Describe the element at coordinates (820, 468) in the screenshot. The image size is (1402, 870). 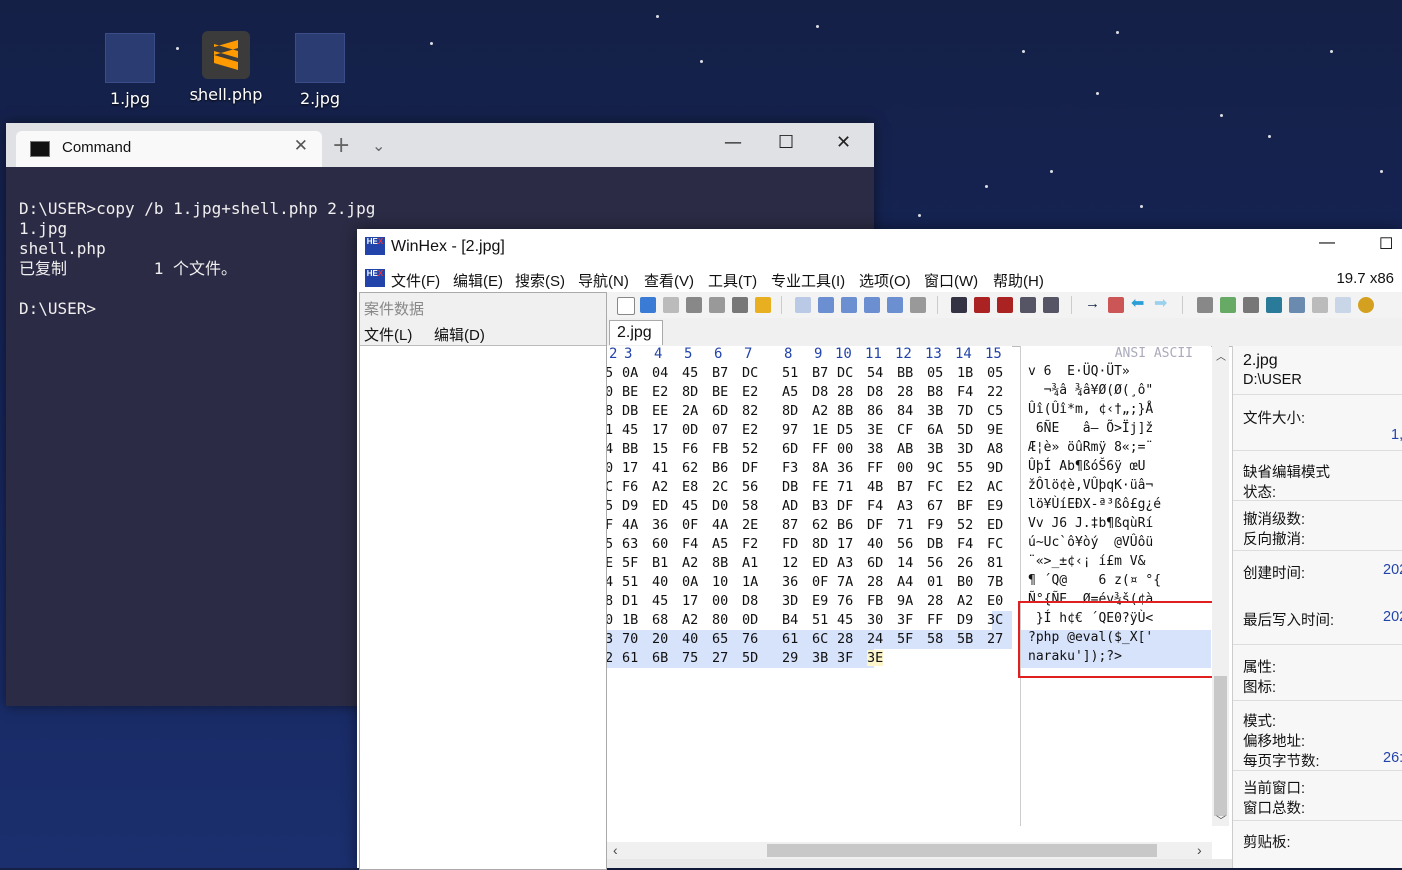
I see `hex-byte: 8A` at that location.